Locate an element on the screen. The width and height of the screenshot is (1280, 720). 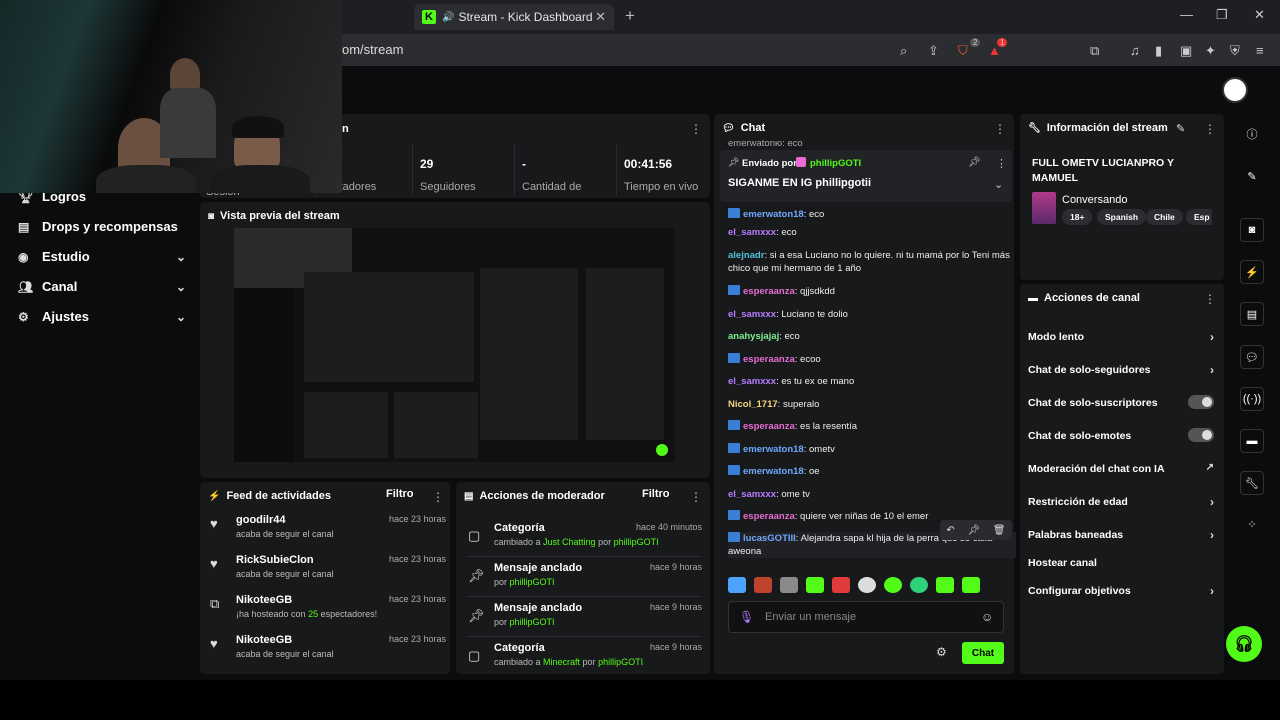
reply-icon: ↶ is located at coordinates (950, 530).